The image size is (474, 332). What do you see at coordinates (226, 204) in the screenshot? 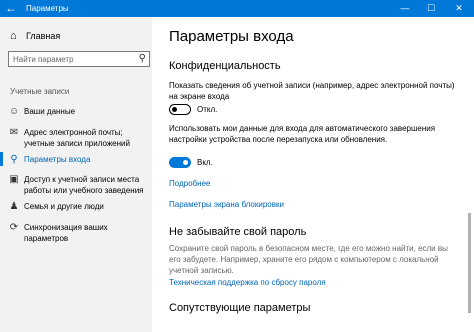
I see `lock-screen-settings-link: Параметры экрана блокировки` at bounding box center [226, 204].